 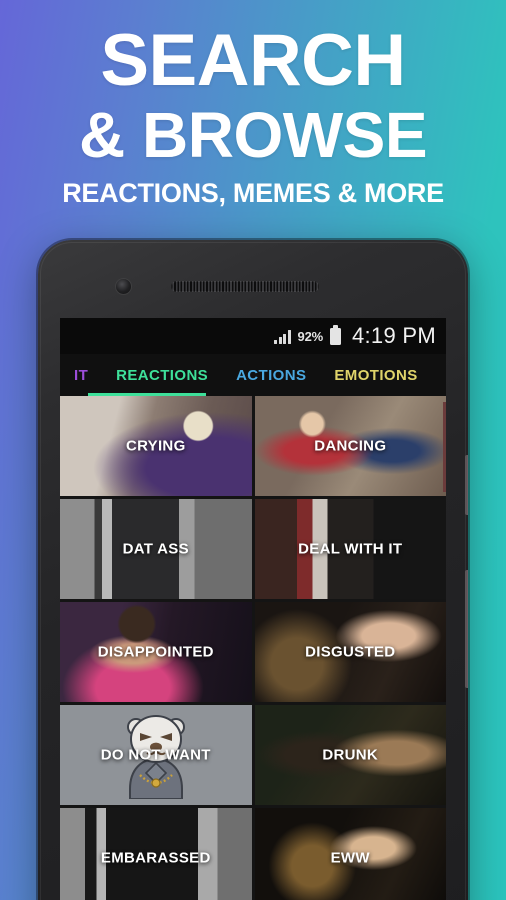 I want to click on grid-tile: DEAL WITH IT, so click(x=350, y=549).